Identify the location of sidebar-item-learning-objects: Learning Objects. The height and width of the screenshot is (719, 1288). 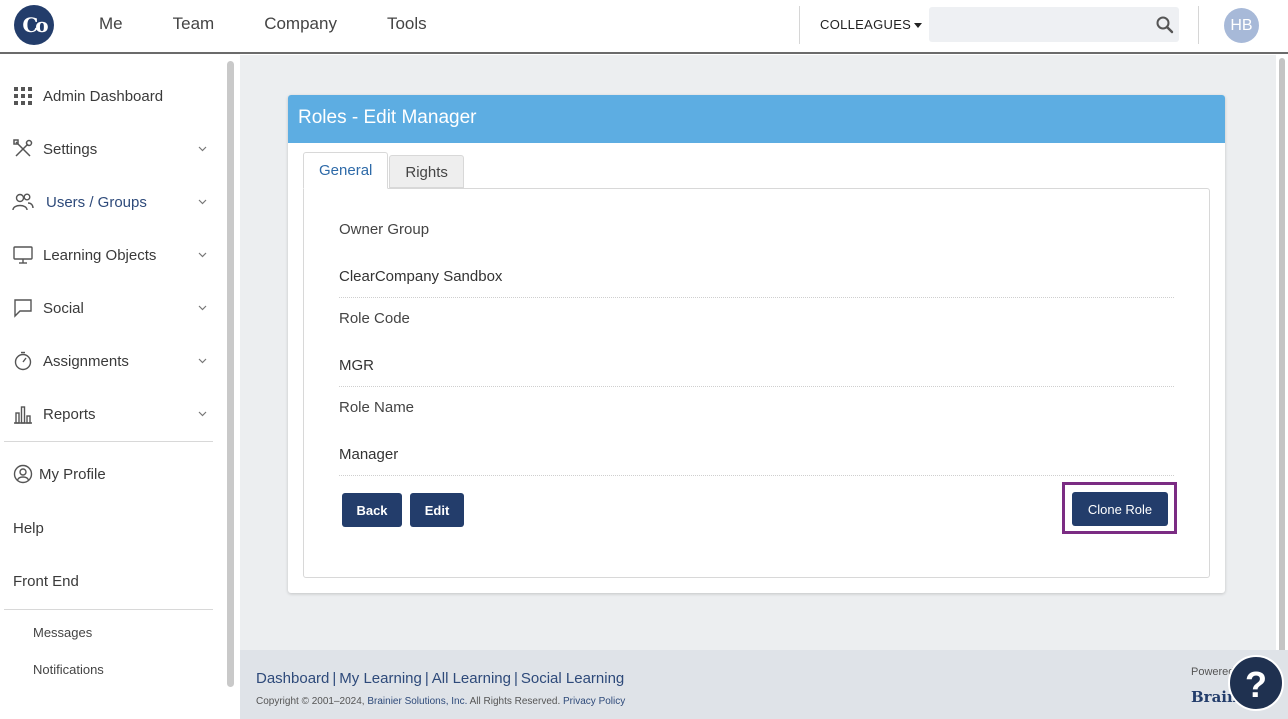
(109, 255).